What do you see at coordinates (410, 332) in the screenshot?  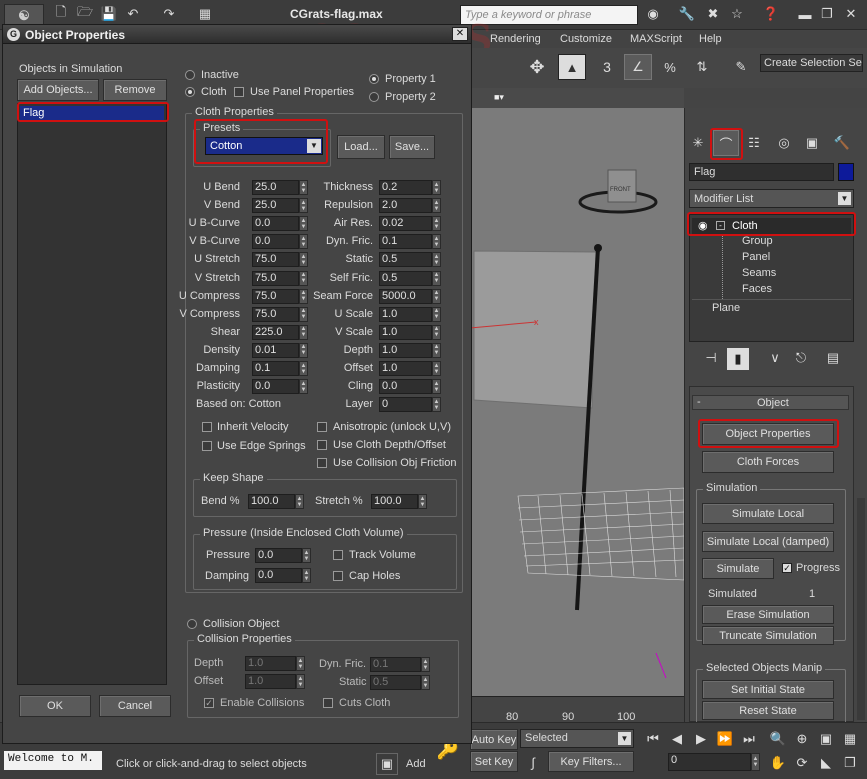 I see `right_params-spinner-8: 1.0 ▲ ▼` at bounding box center [410, 332].